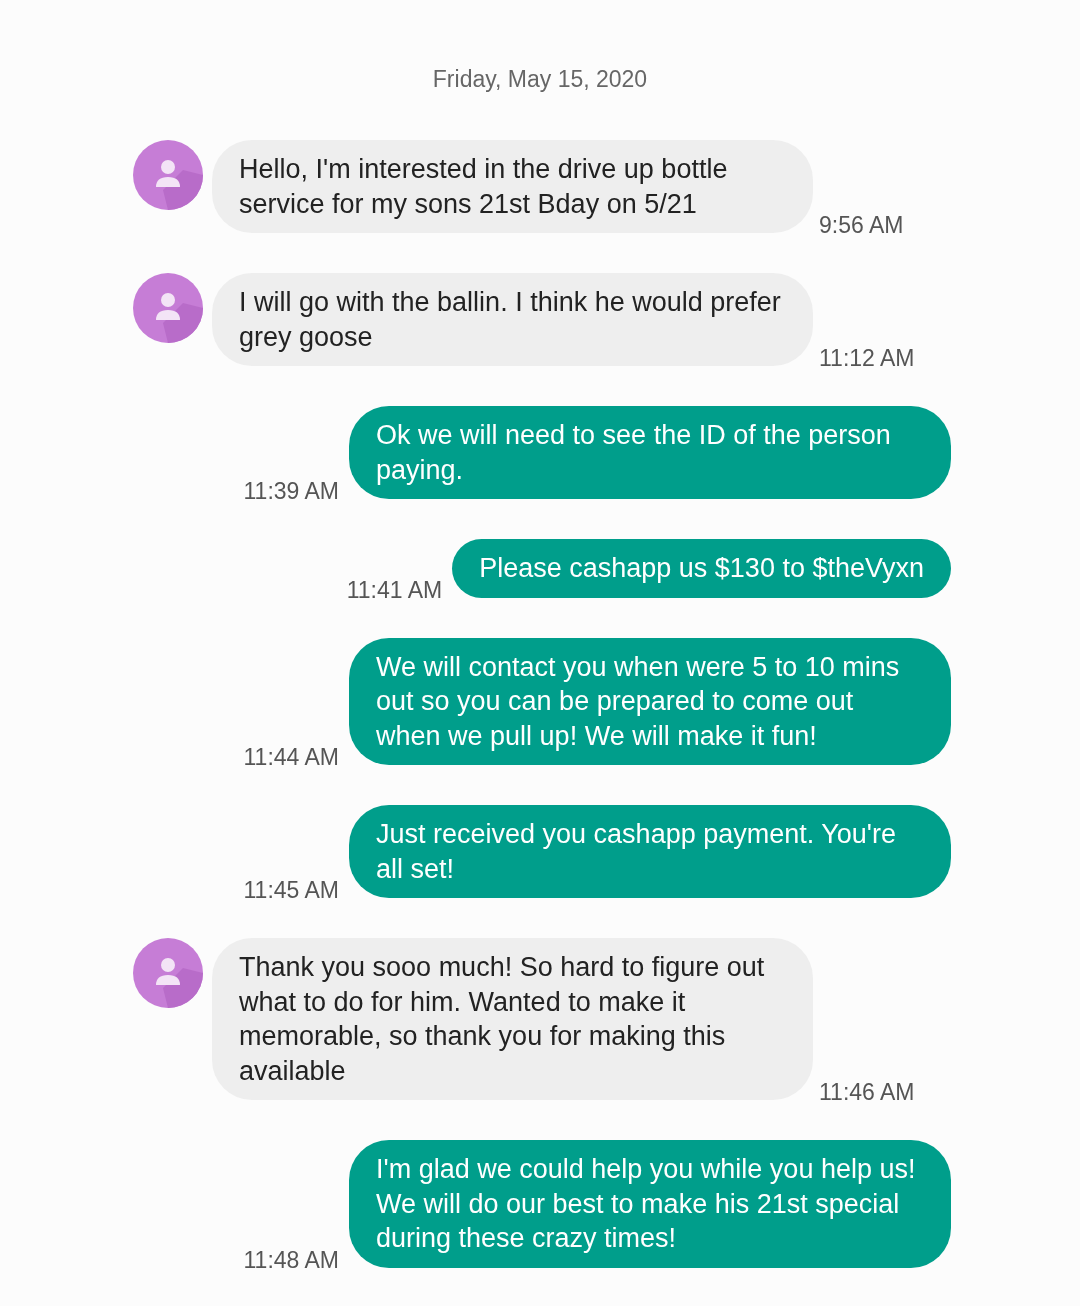 The height and width of the screenshot is (1306, 1080). What do you see at coordinates (291, 1260) in the screenshot?
I see `timestamp: 11:48 AM` at bounding box center [291, 1260].